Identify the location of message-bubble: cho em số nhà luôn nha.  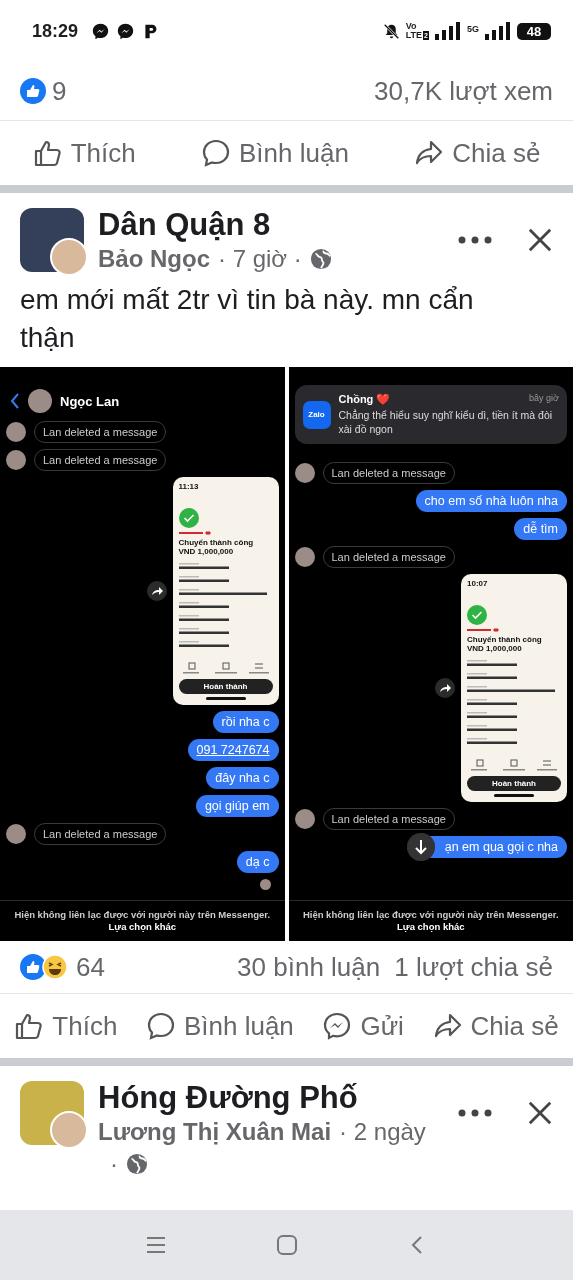
(491, 501).